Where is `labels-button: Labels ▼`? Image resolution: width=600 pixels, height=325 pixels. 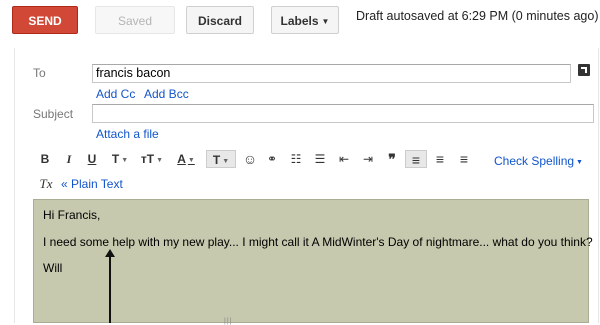 labels-button: Labels ▼ is located at coordinates (305, 20).